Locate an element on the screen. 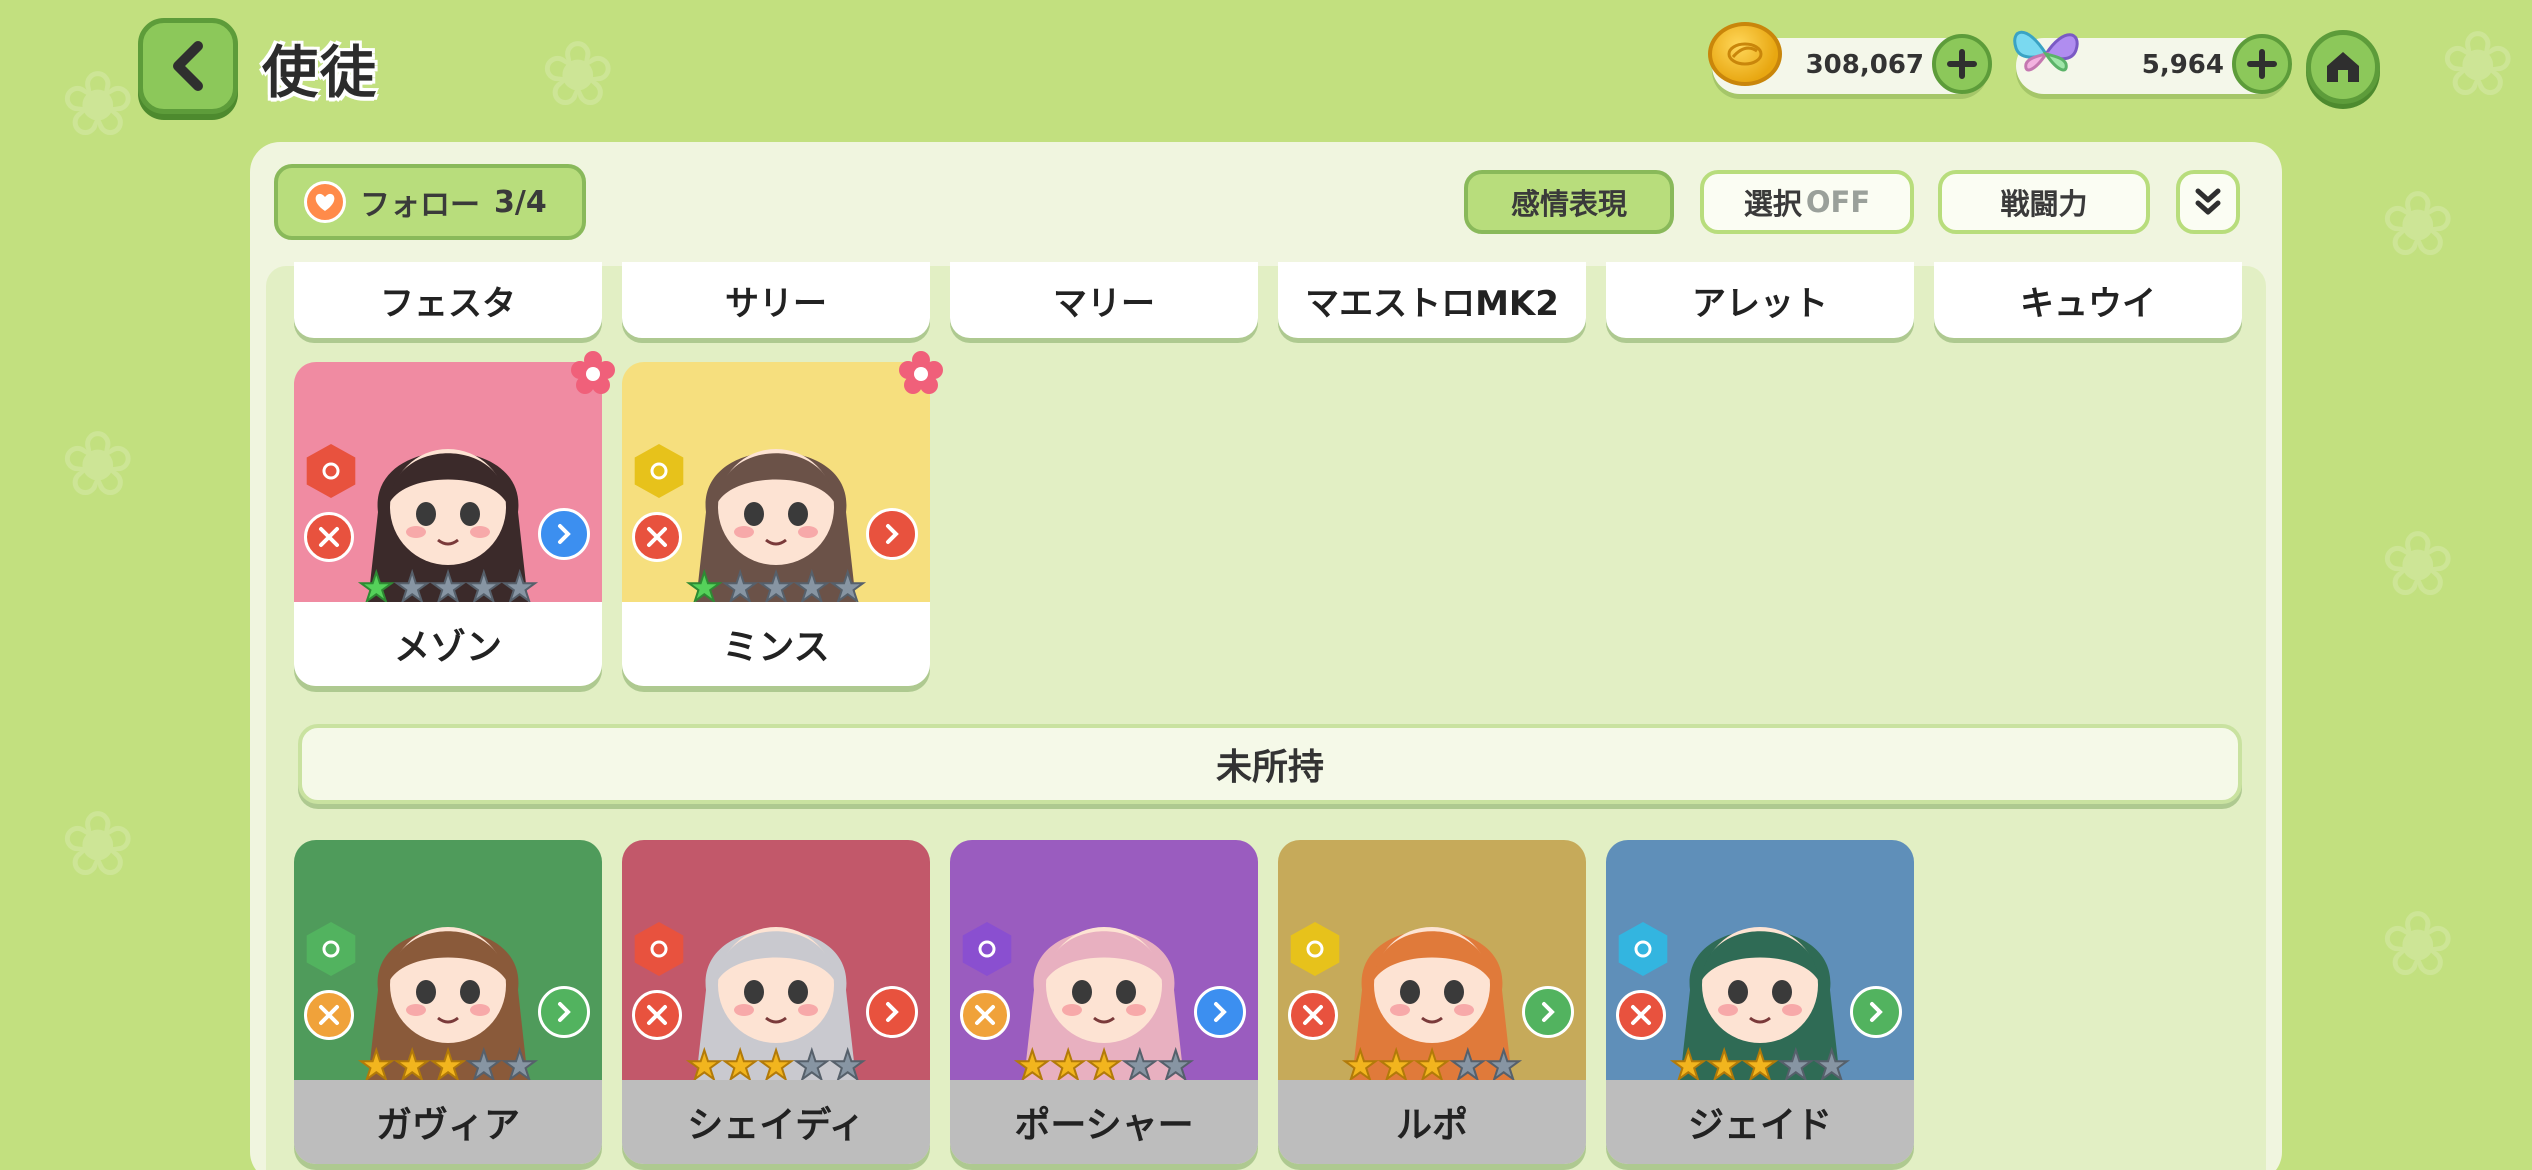 This screenshot has height=1170, width=2532. character-card: ★ ★ ★ ★ ★ シェイディ is located at coordinates (776, 1002).